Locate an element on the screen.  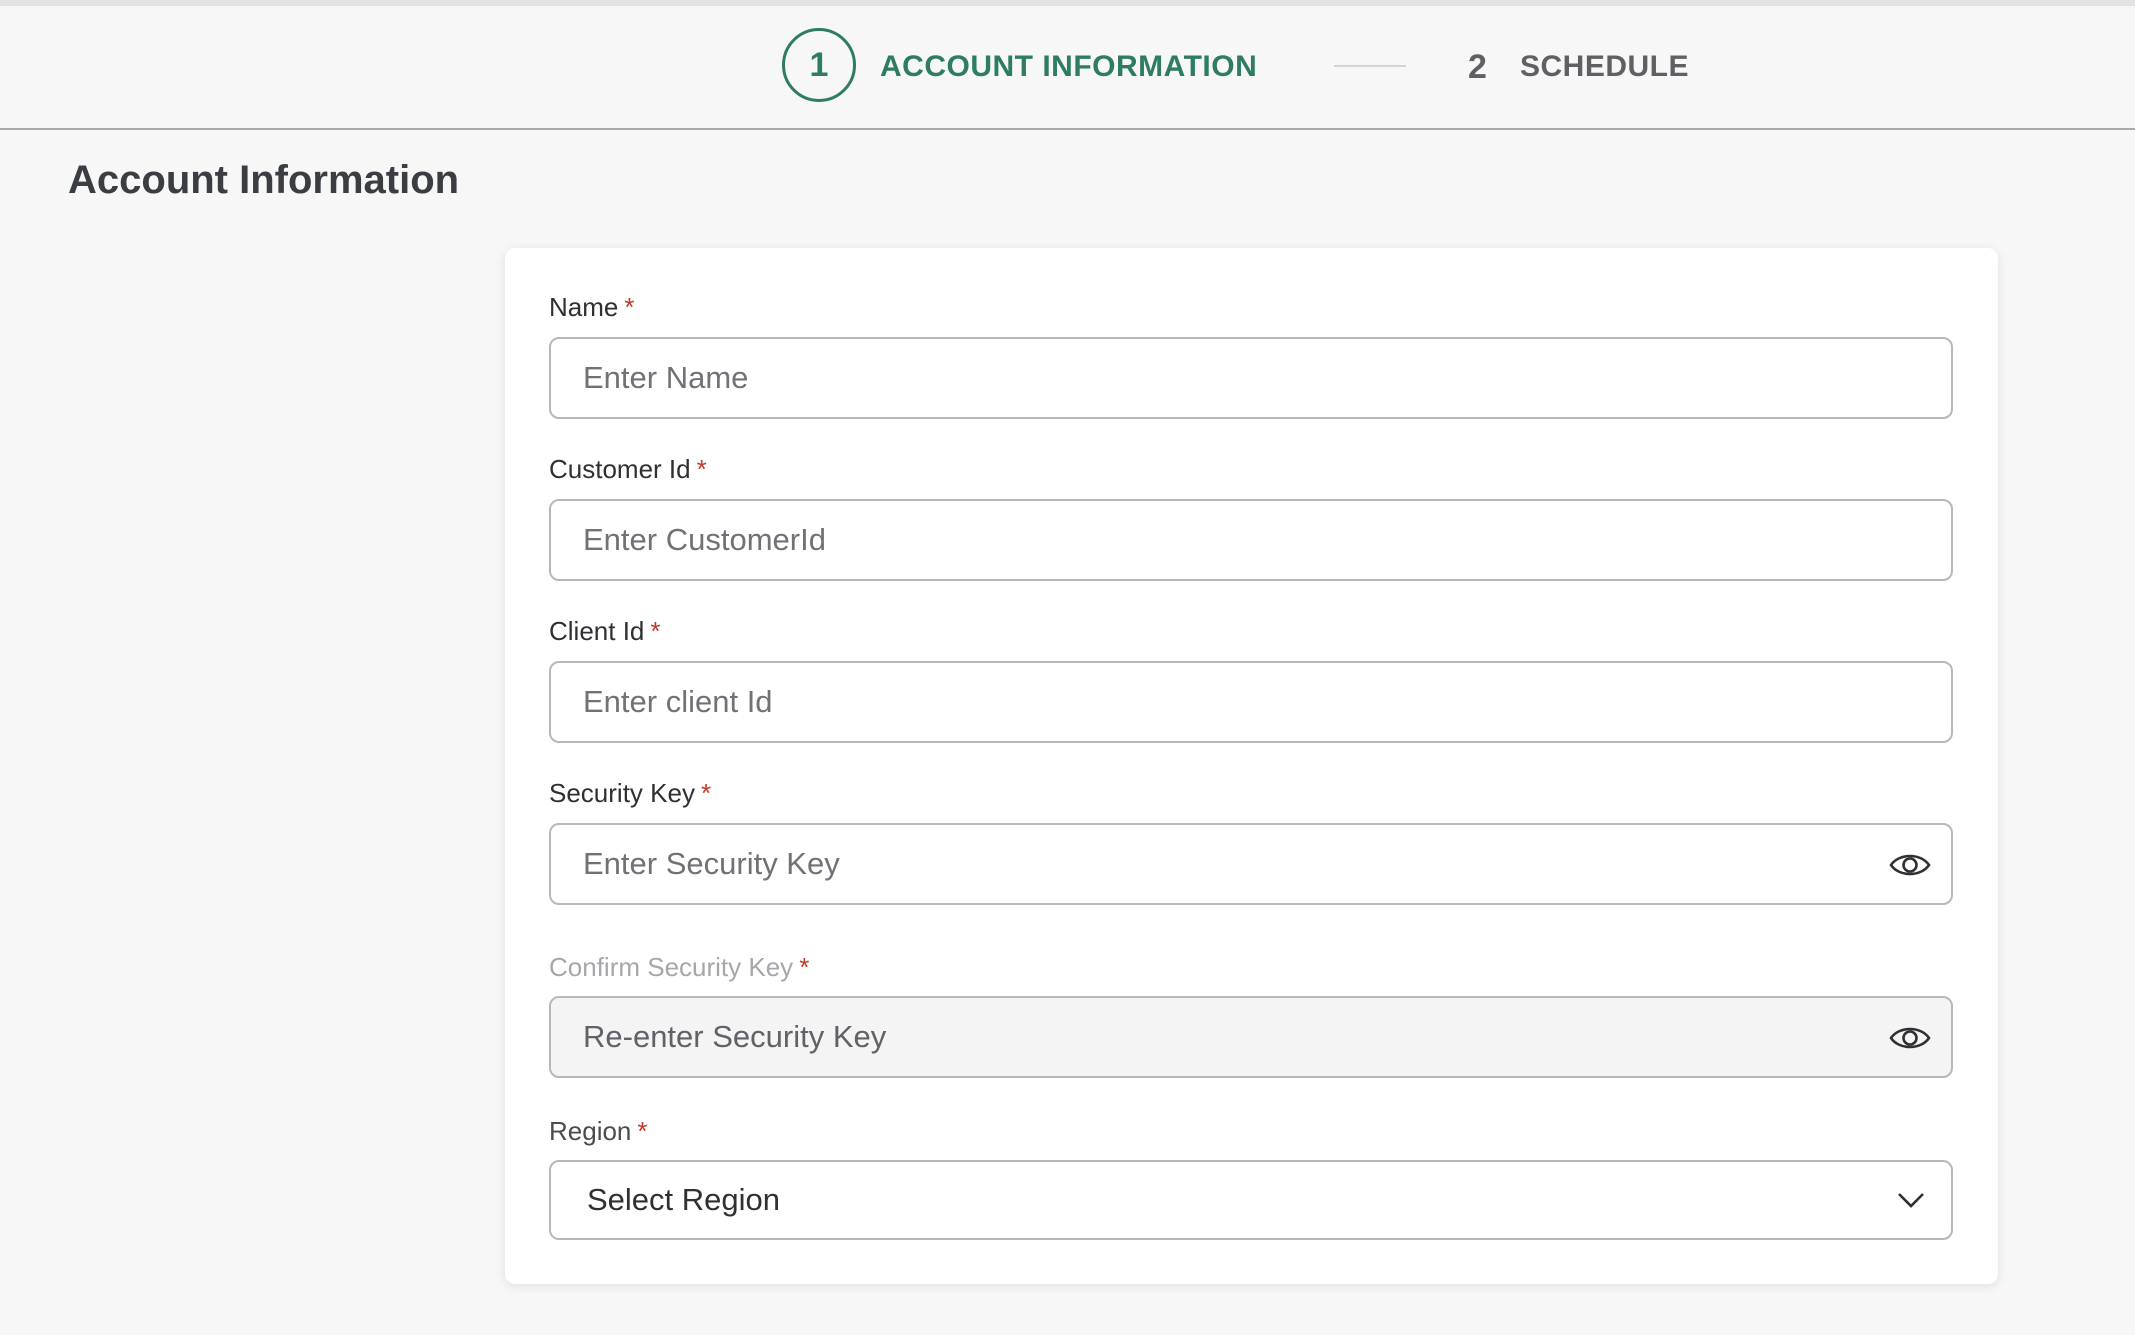
name-input is located at coordinates (1251, 378).